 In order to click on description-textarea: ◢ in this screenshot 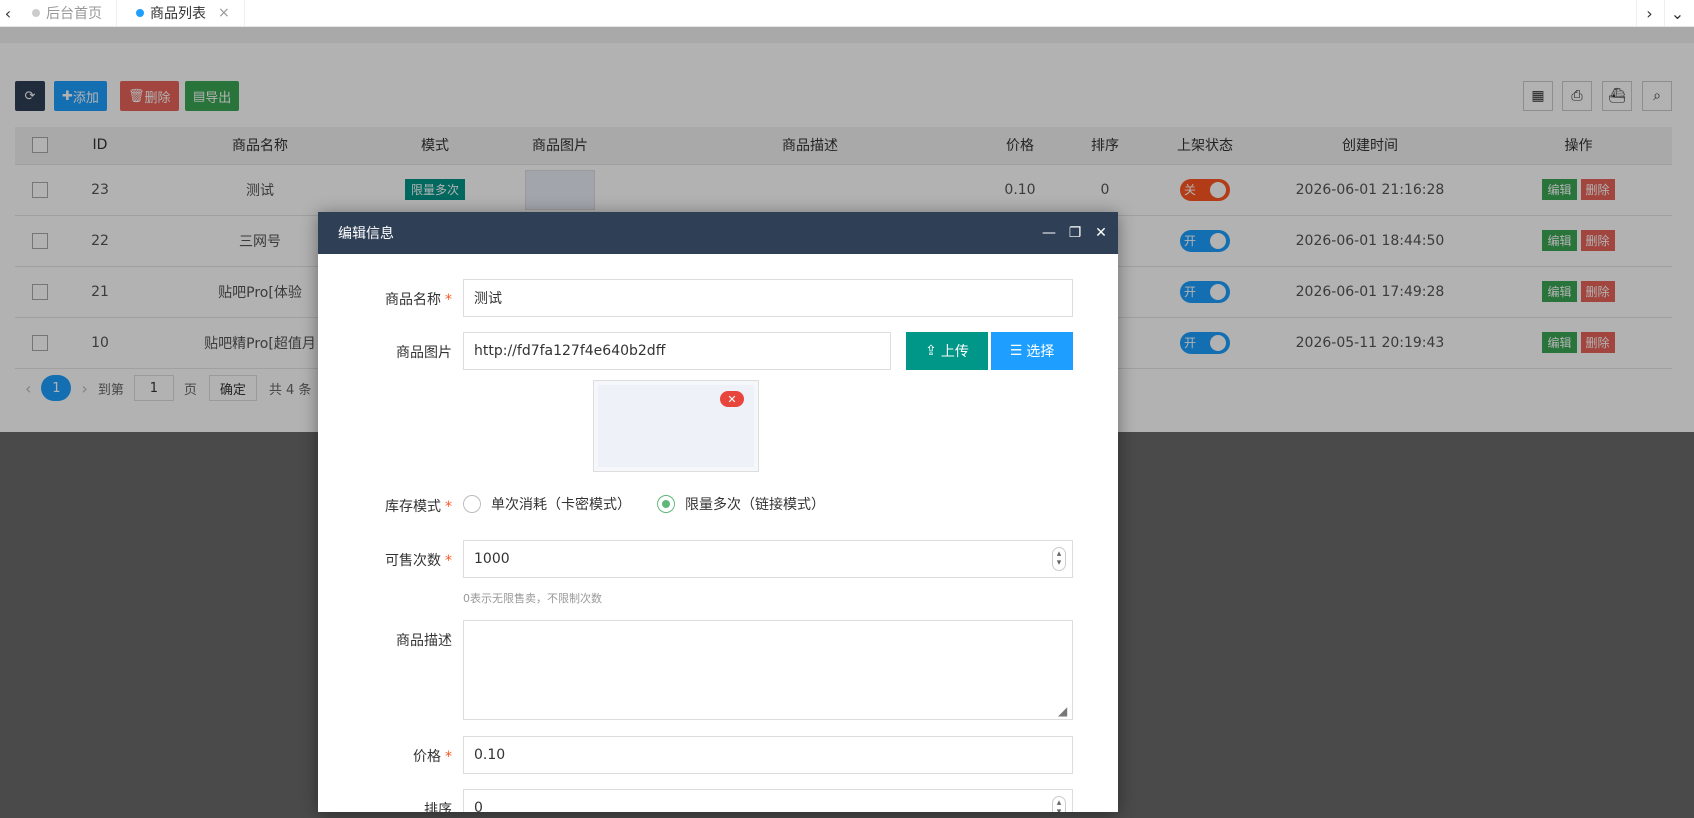, I will do `click(768, 670)`.